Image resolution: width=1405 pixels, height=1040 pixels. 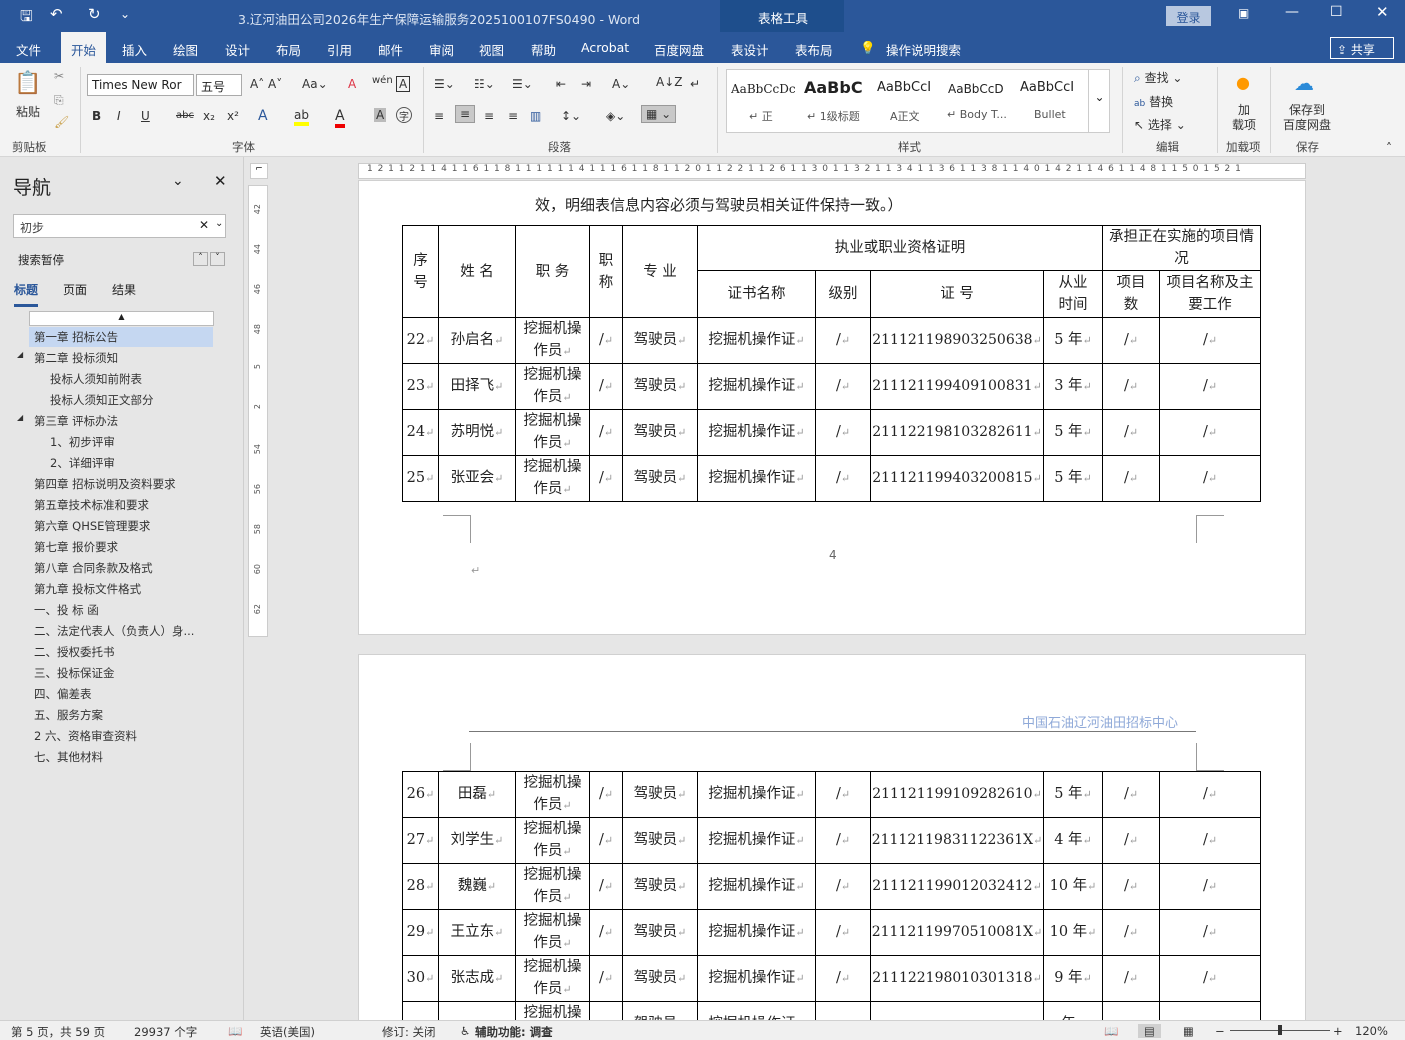 I want to click on tab-insert: 插入, so click(x=134, y=49).